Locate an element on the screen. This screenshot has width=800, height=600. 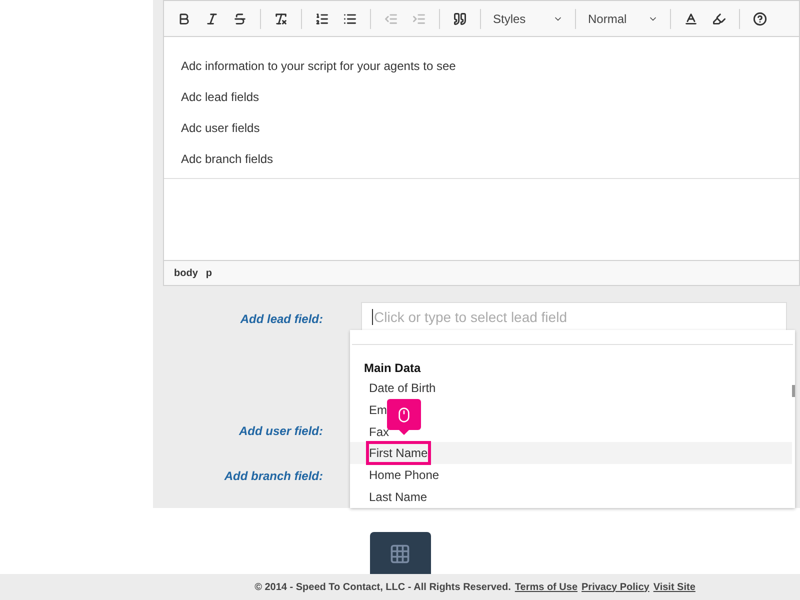
text-color-icon is located at coordinates (691, 19).